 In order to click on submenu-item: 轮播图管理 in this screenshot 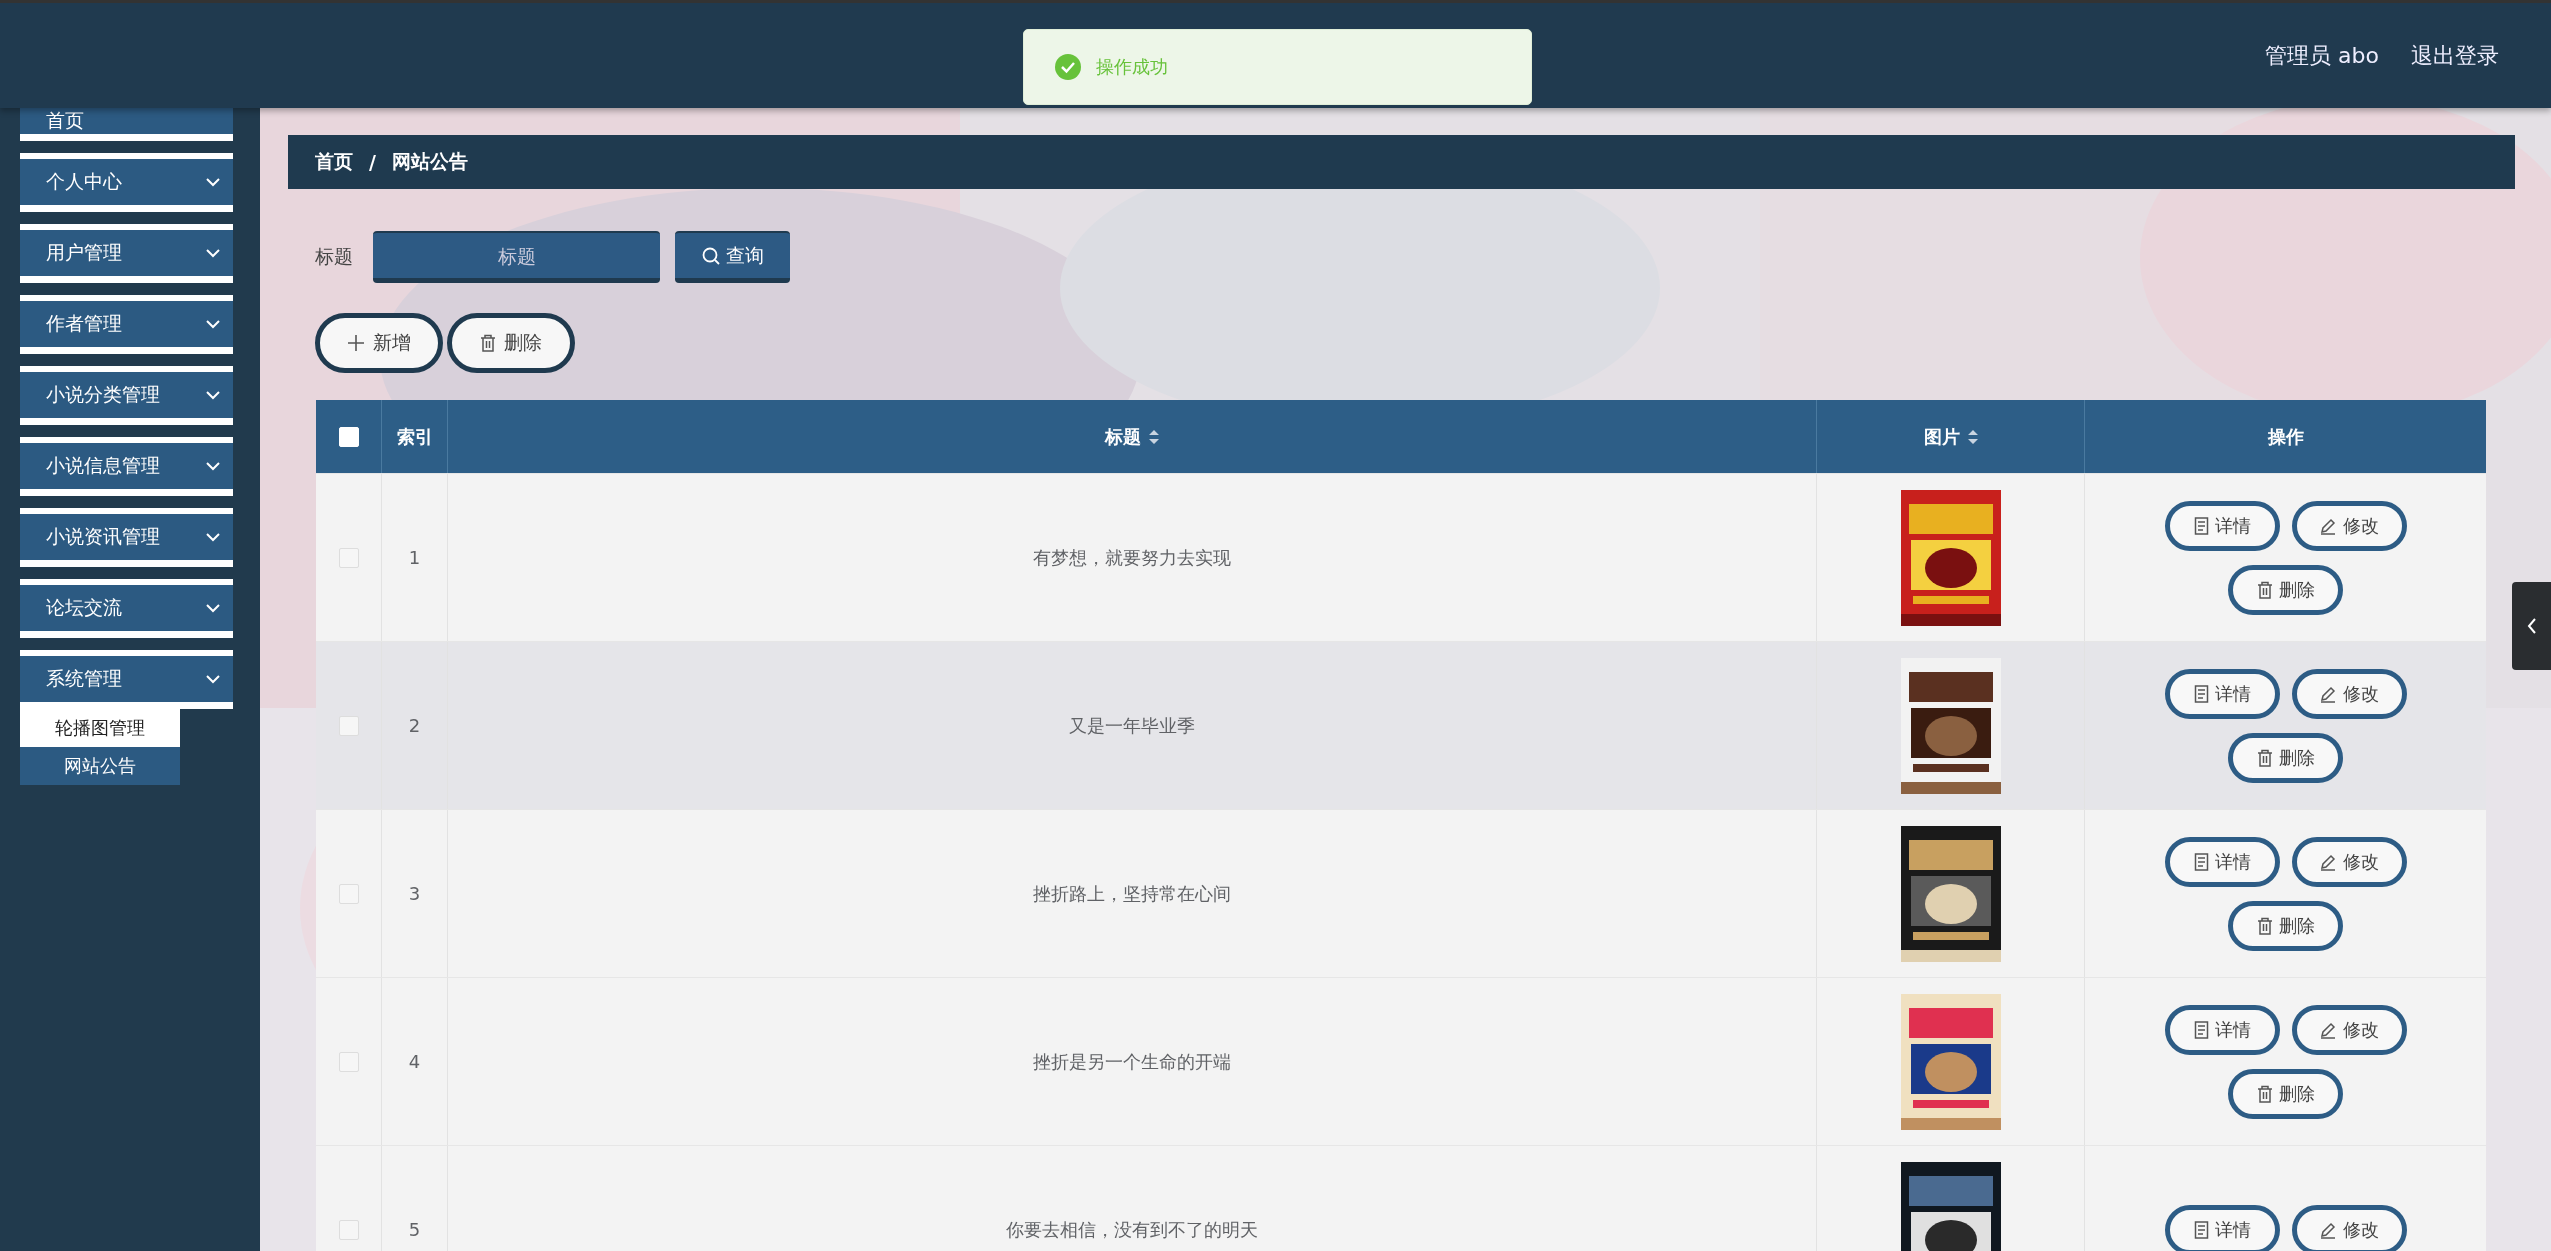, I will do `click(100, 728)`.